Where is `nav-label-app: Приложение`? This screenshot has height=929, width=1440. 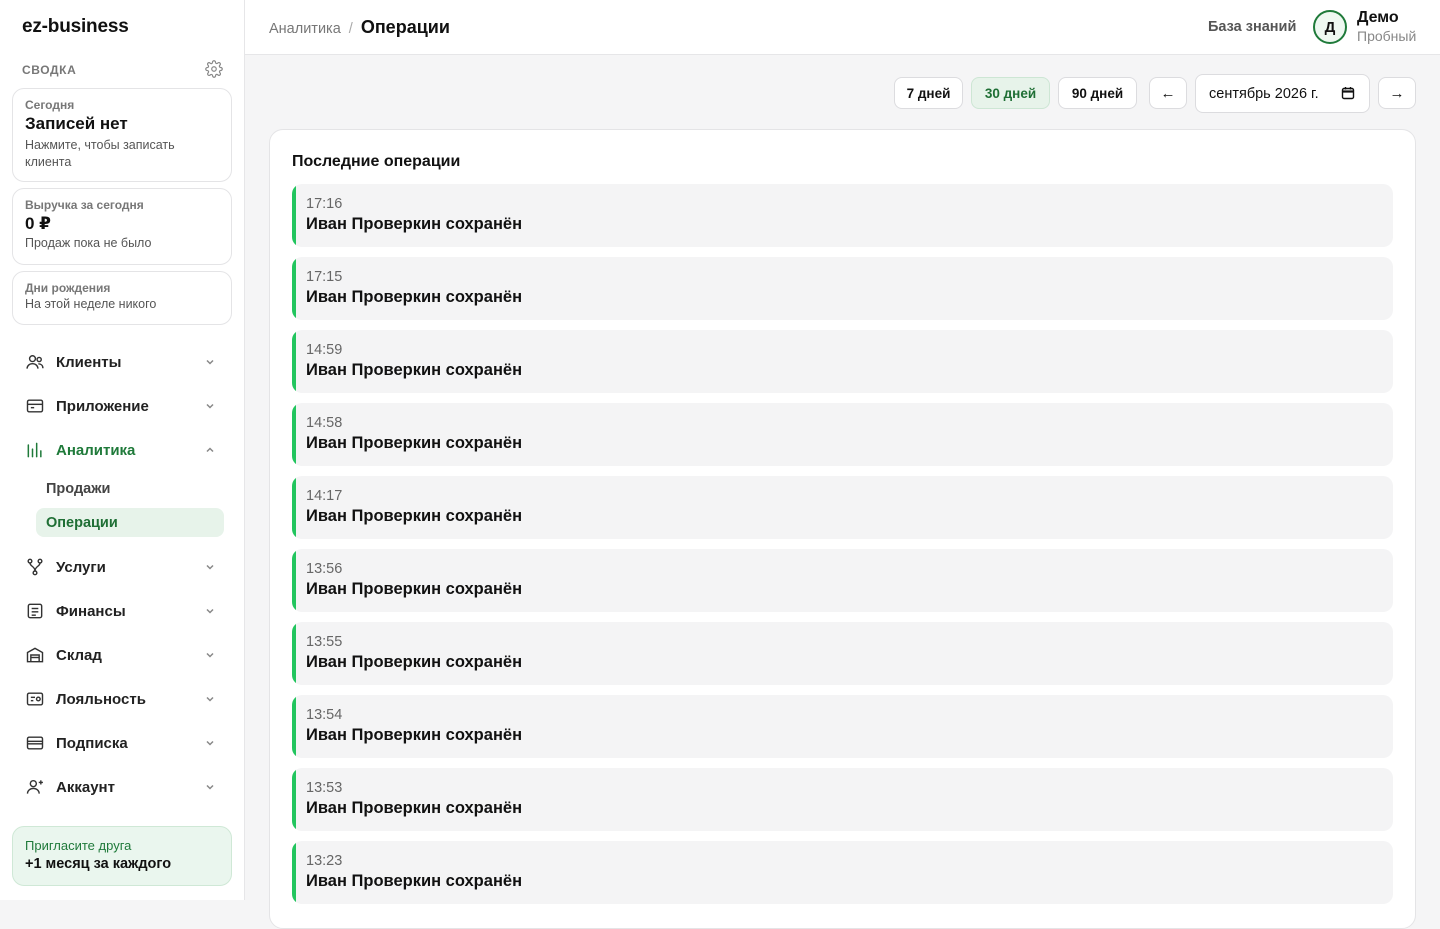
nav-label-app: Приложение is located at coordinates (102, 406).